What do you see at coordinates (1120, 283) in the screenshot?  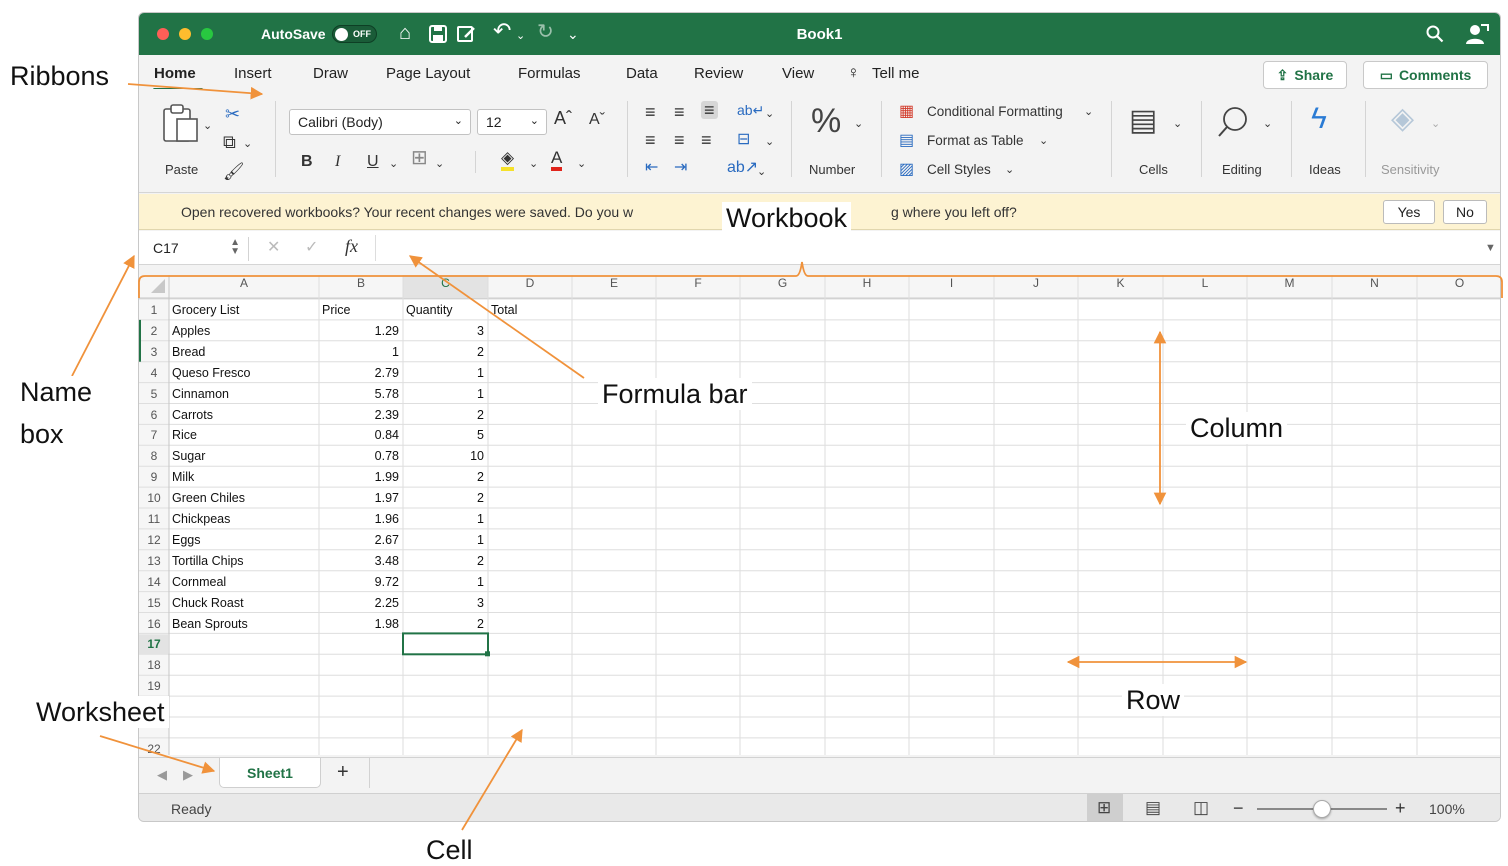 I see `column-header-k: K` at bounding box center [1120, 283].